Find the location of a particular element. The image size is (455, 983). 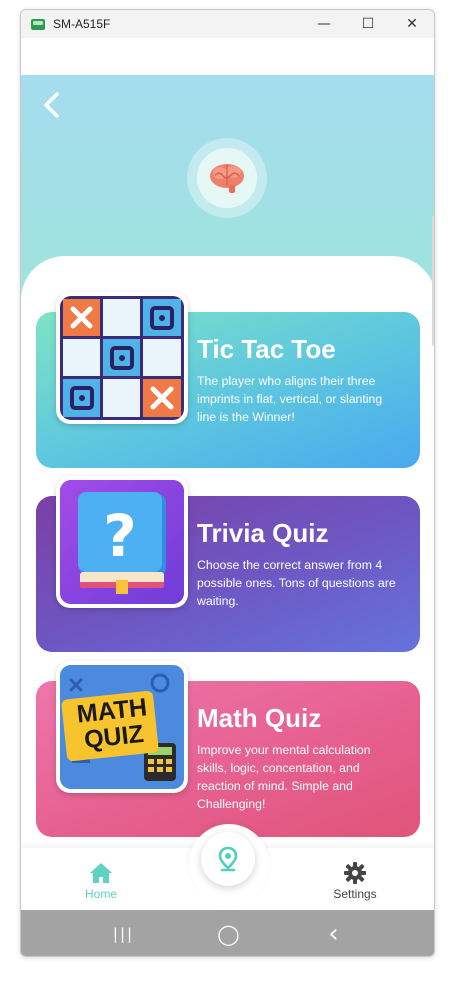

close-button: ✕ is located at coordinates (412, 24).